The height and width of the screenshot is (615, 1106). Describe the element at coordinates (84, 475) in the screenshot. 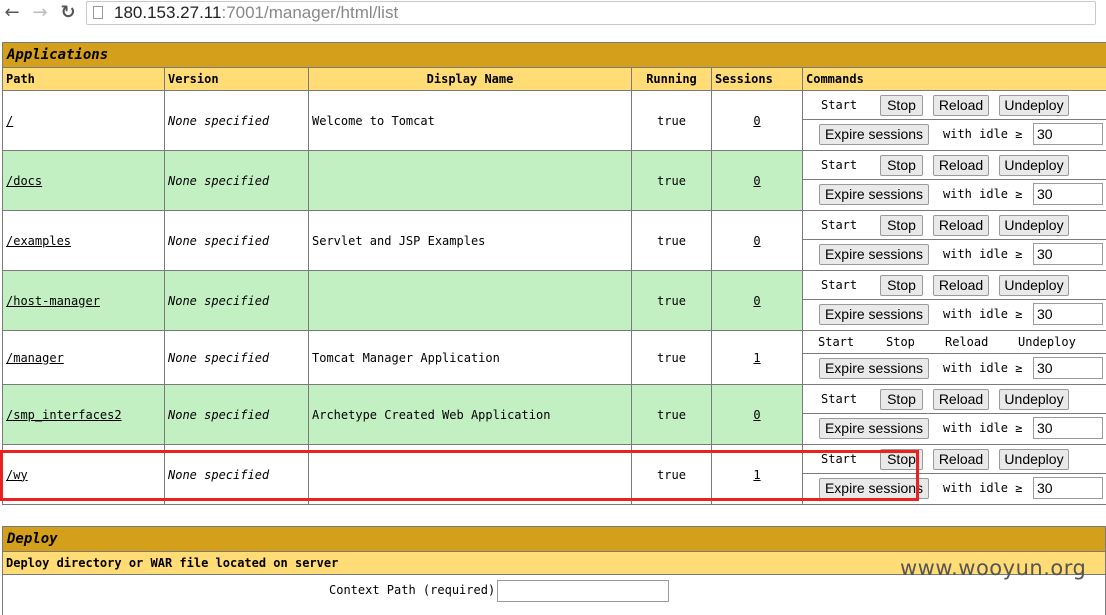

I see `app-path-cell: /wy` at that location.